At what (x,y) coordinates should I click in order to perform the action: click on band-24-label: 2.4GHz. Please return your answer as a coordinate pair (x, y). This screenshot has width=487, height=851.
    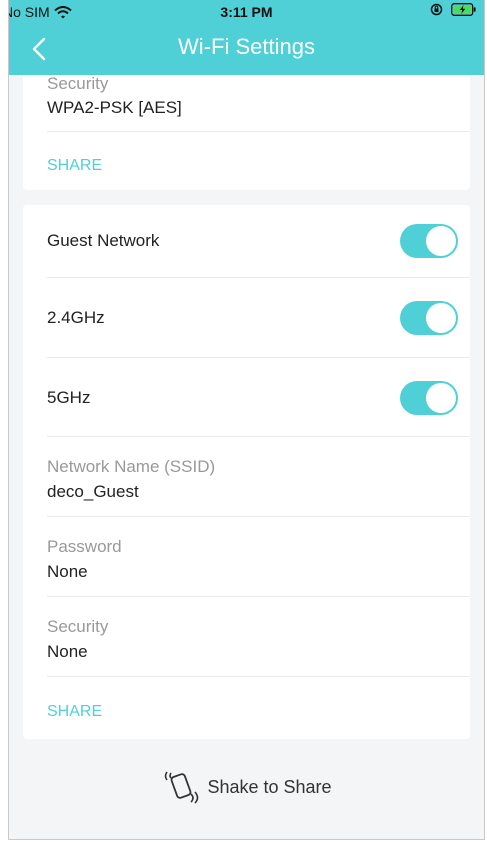
    Looking at the image, I should click on (76, 317).